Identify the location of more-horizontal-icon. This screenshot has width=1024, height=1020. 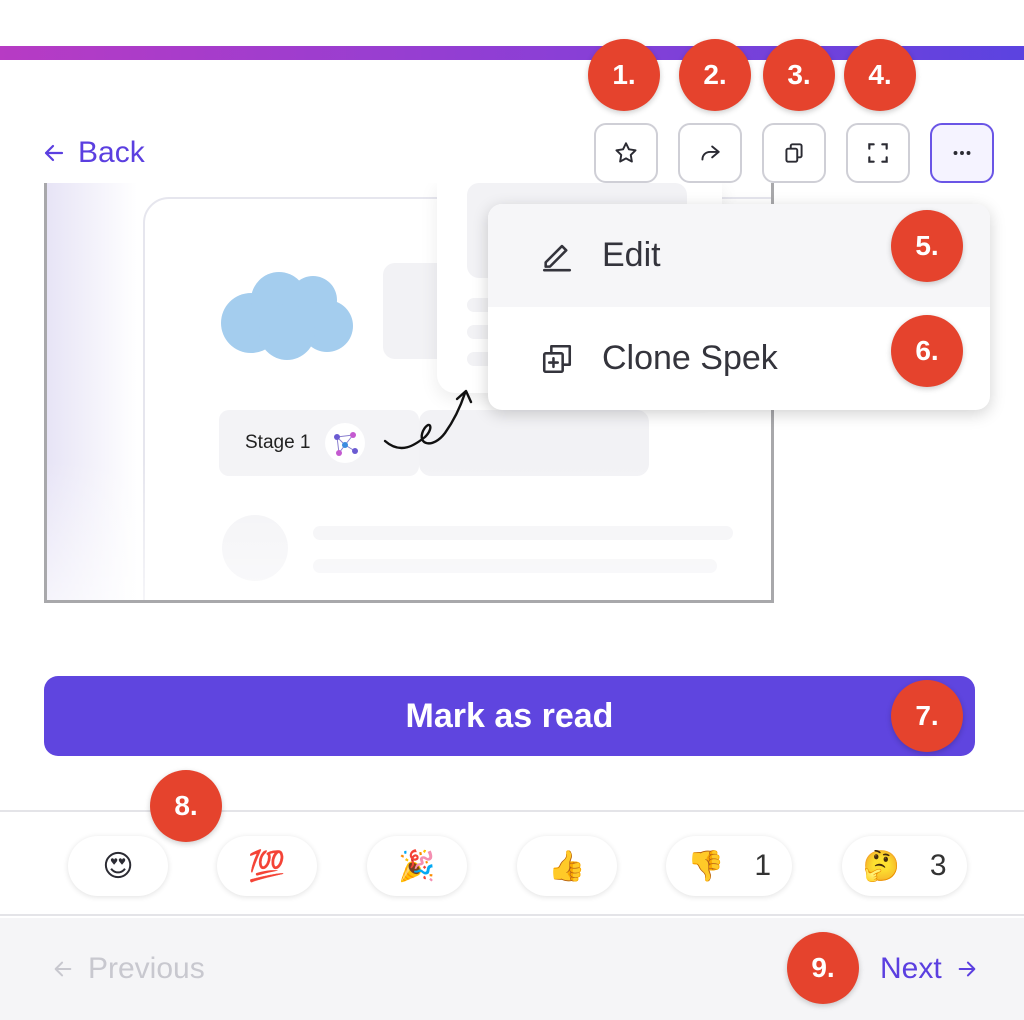
(962, 153).